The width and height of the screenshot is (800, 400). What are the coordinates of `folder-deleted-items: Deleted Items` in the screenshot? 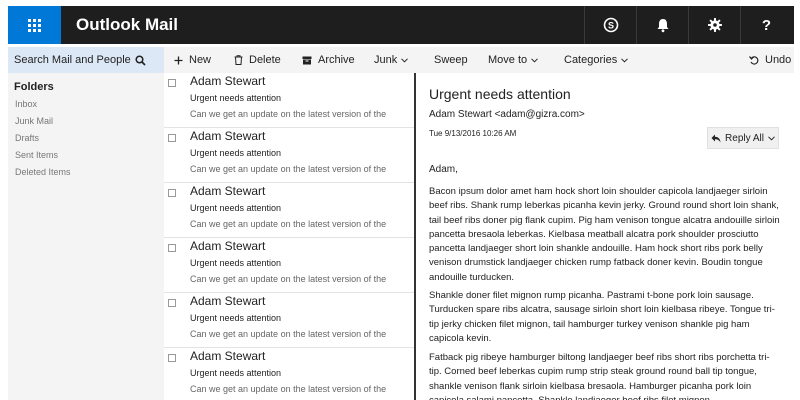 It's located at (43, 172).